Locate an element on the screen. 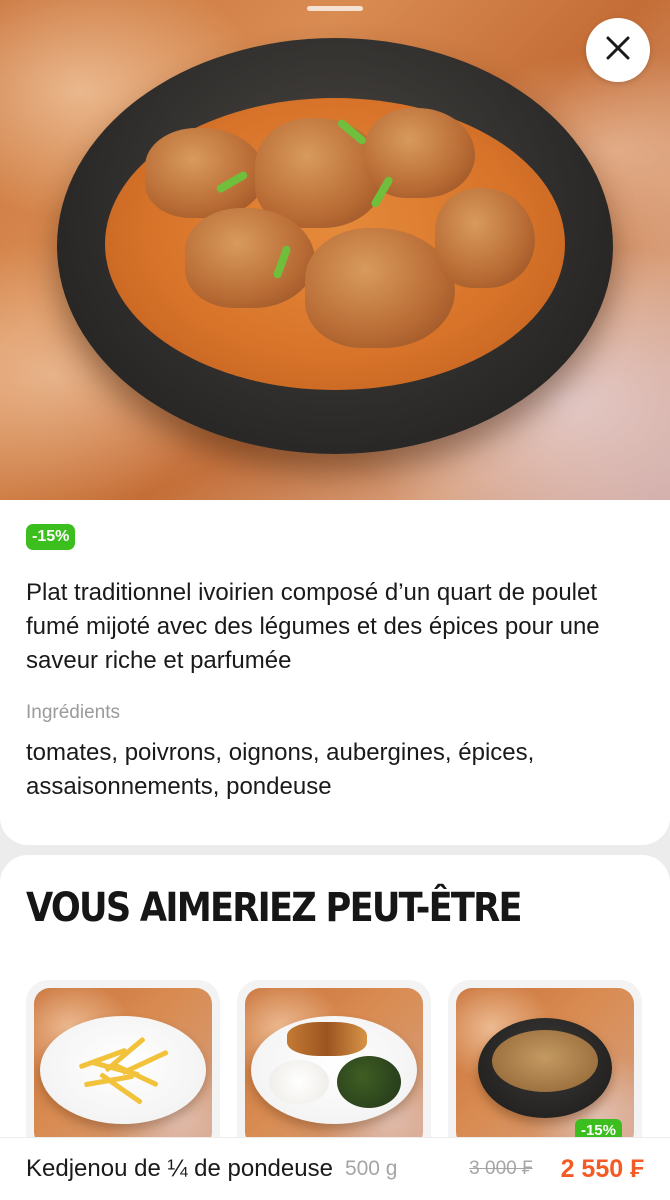  old-price: 3 000 ₣ is located at coordinates (501, 1168).